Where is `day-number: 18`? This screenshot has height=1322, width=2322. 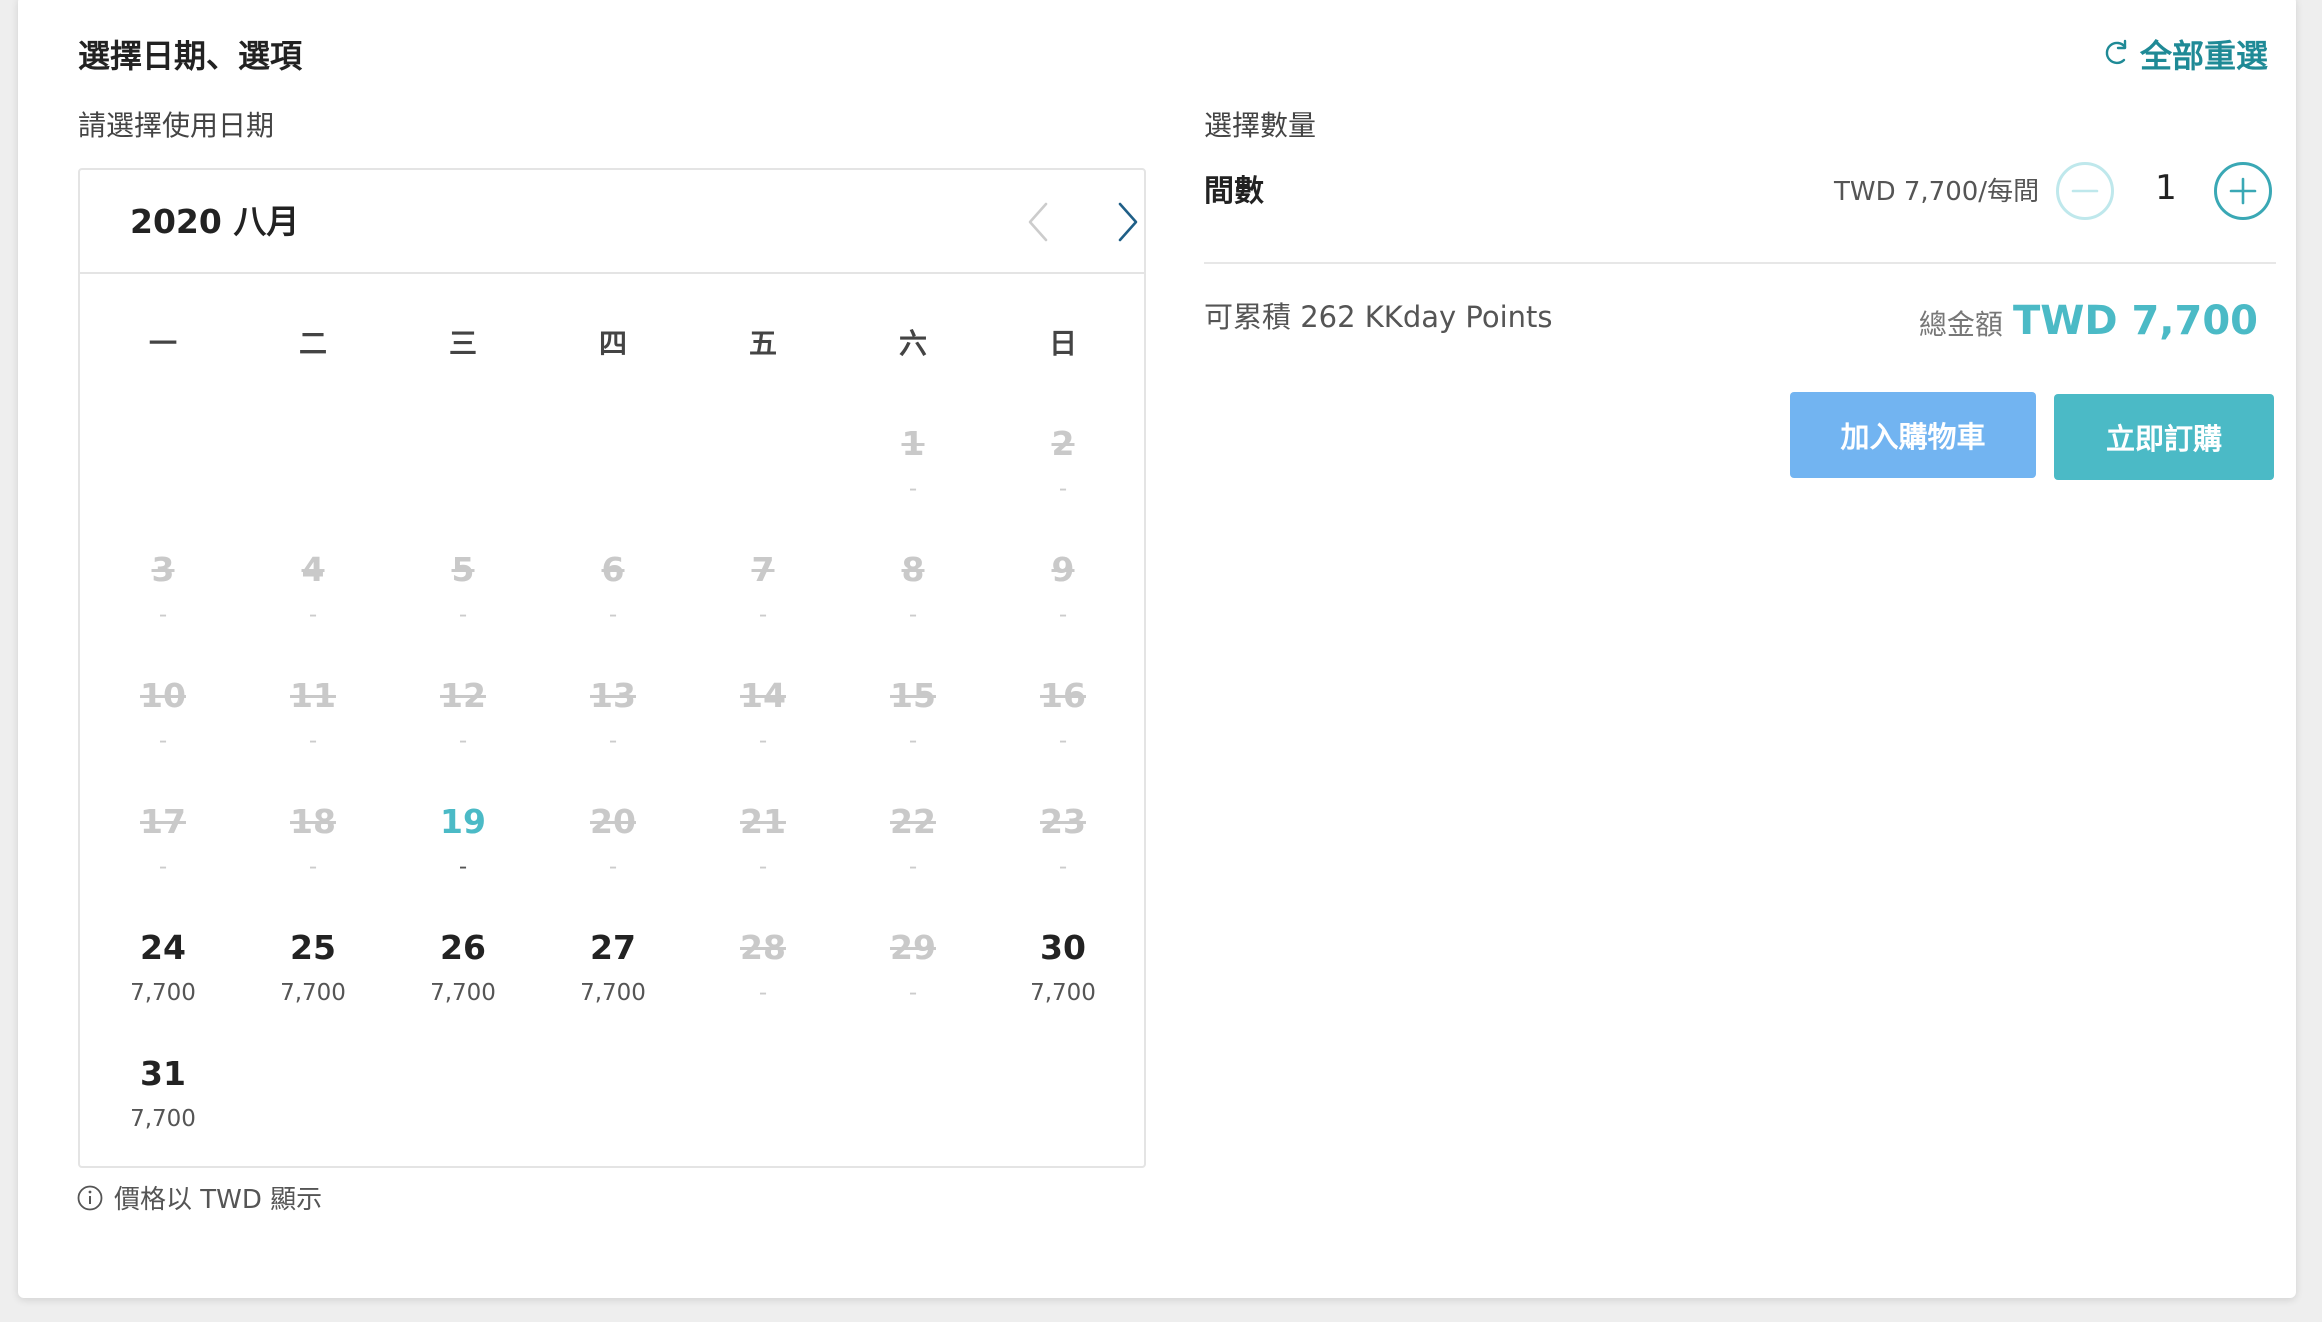
day-number: 18 is located at coordinates (313, 821).